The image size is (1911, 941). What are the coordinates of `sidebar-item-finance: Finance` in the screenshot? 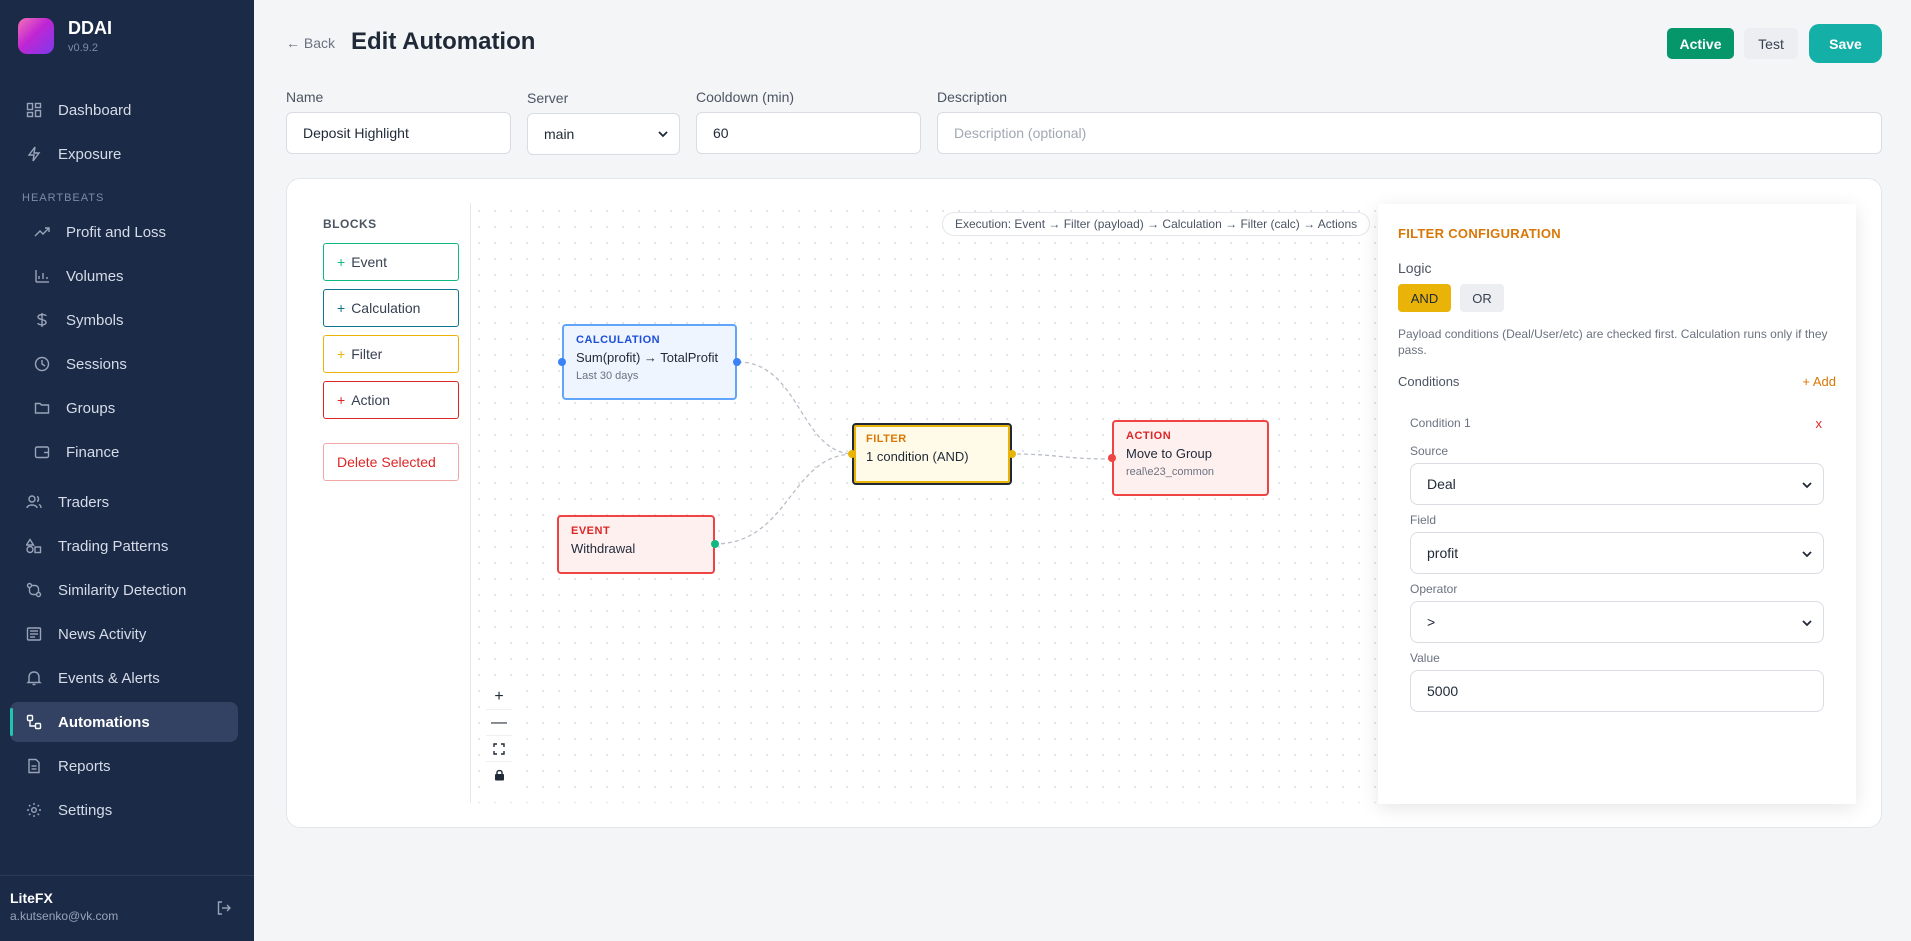 It's located at (124, 452).